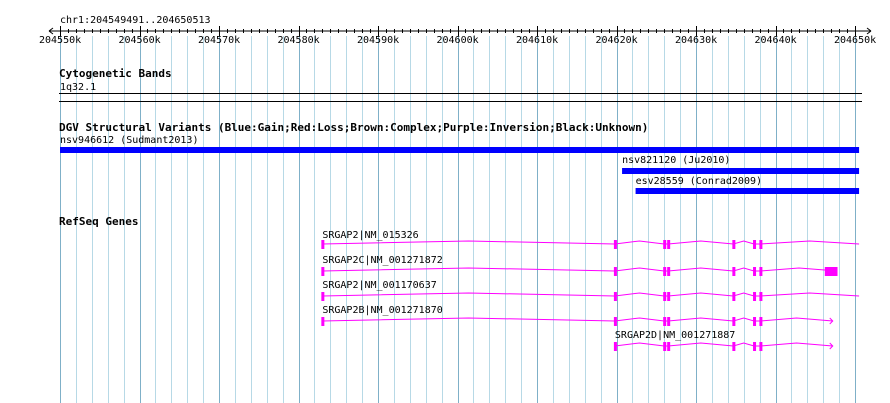  Describe the element at coordinates (699, 181) in the screenshot. I see `dgv-variant-label: esv28559 (Conrad2009)` at that location.